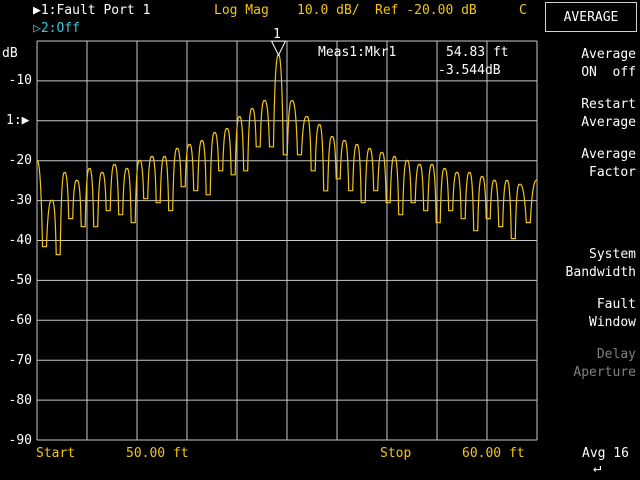 The image size is (640, 480). What do you see at coordinates (612, 322) in the screenshot?
I see `softkey-label: Window` at bounding box center [612, 322].